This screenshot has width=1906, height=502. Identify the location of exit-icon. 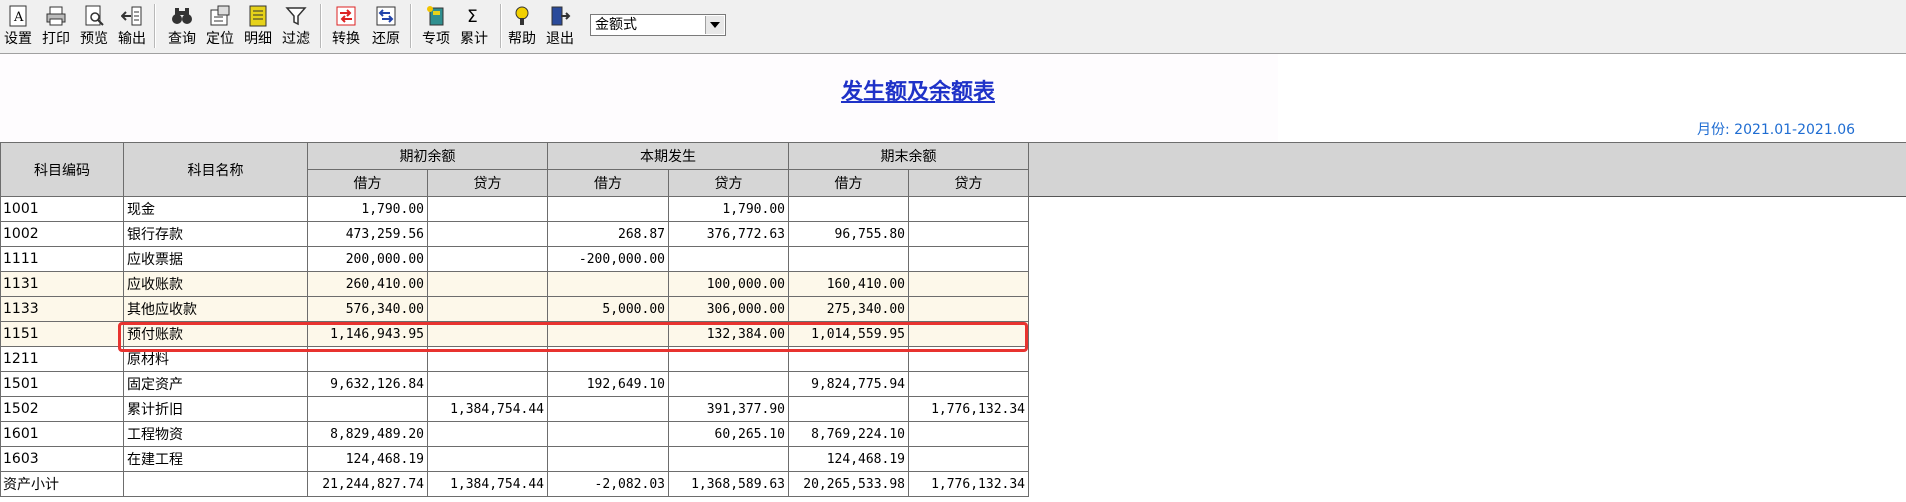
(560, 16).